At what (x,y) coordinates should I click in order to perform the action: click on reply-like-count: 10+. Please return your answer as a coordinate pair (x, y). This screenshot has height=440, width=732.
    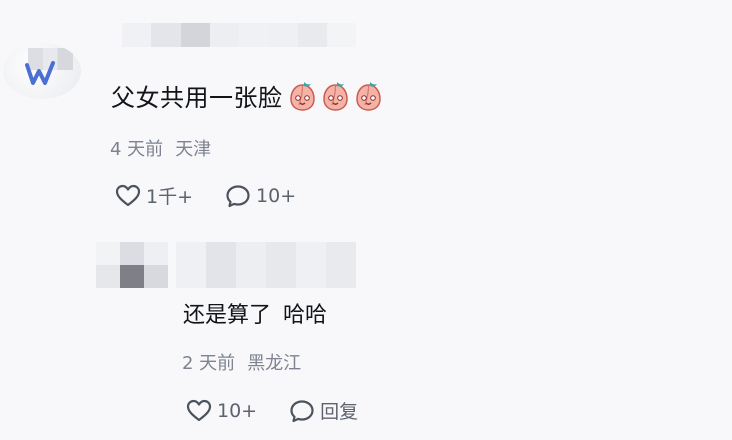
    Looking at the image, I should click on (237, 410).